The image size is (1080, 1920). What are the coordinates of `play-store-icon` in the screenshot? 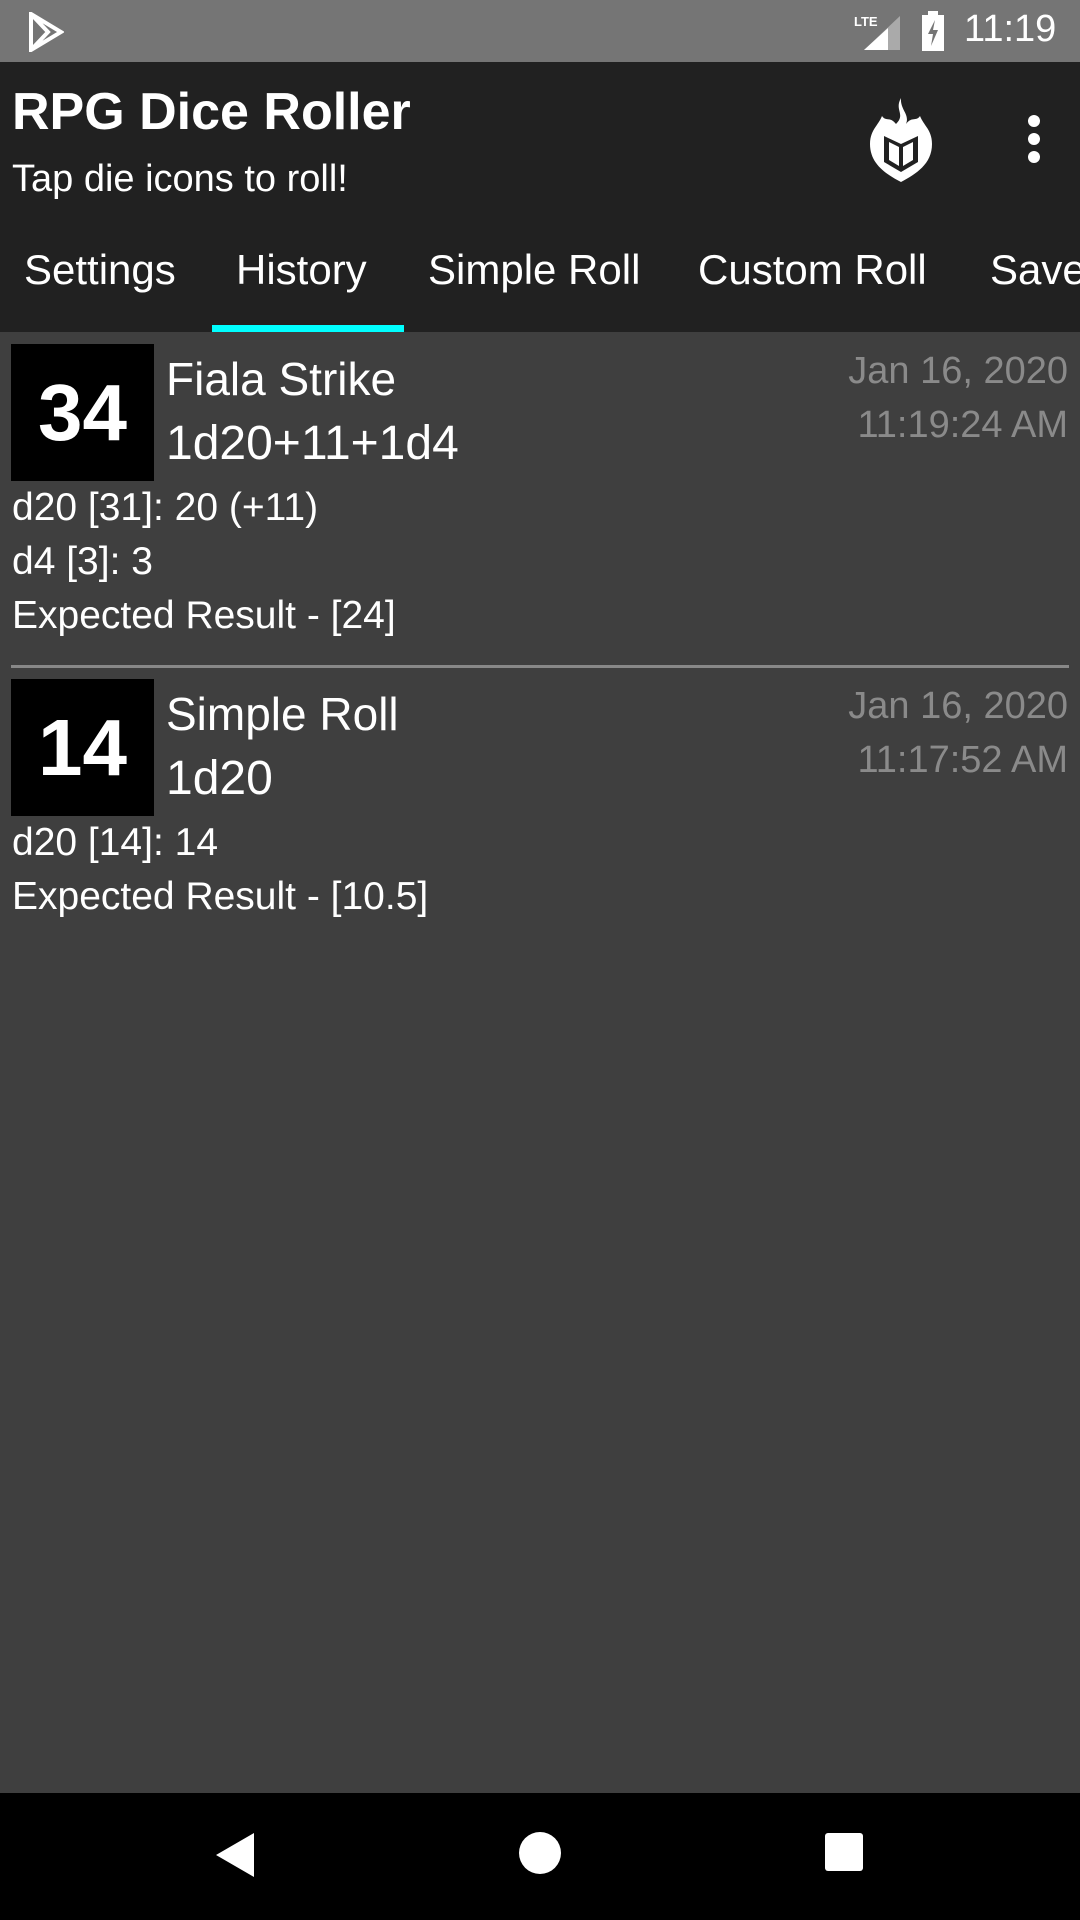 It's located at (46, 32).